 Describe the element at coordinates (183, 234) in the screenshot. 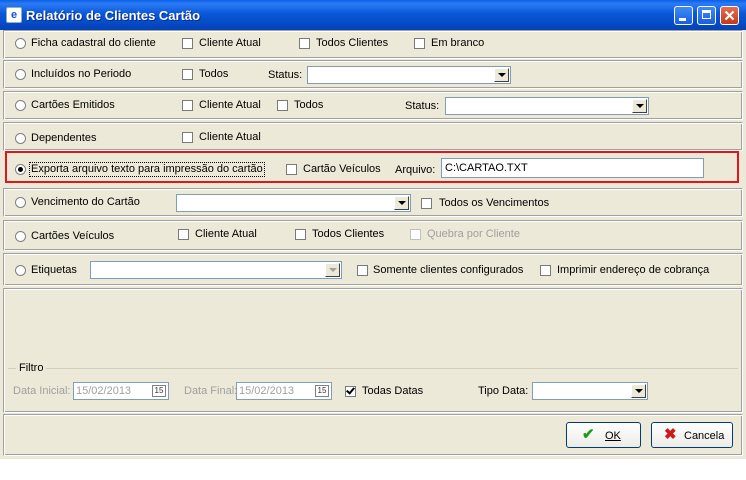

I see `checkbox-veiculos-cliente-atual` at that location.